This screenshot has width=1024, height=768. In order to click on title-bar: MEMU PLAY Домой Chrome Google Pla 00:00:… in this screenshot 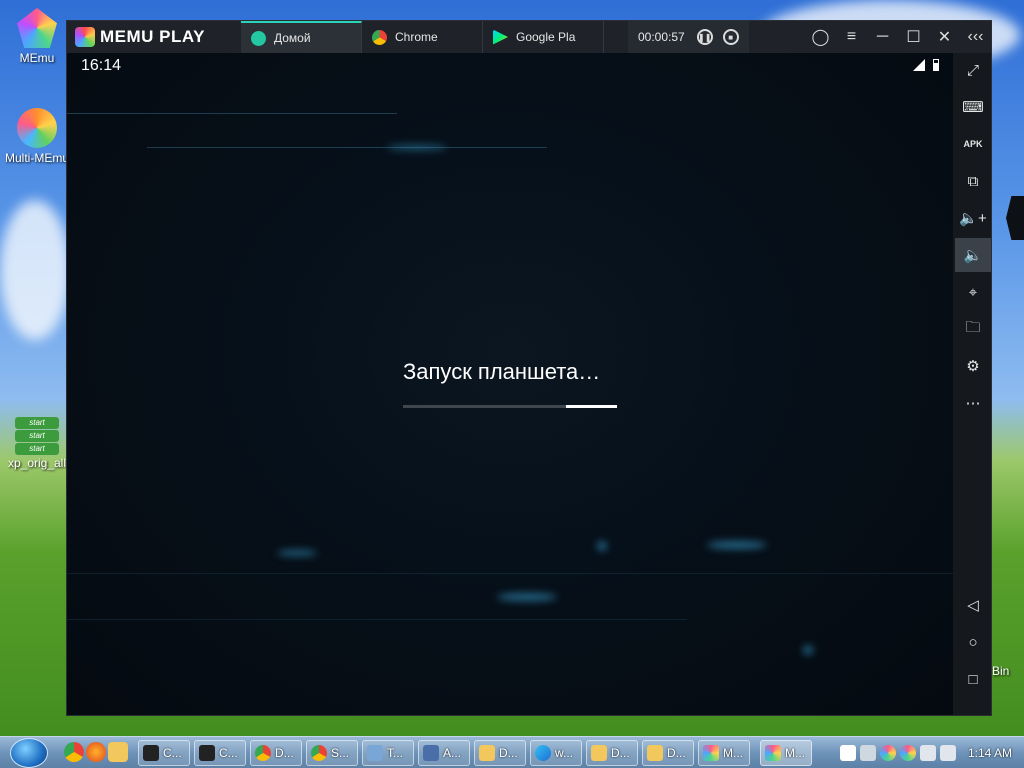, I will do `click(529, 37)`.